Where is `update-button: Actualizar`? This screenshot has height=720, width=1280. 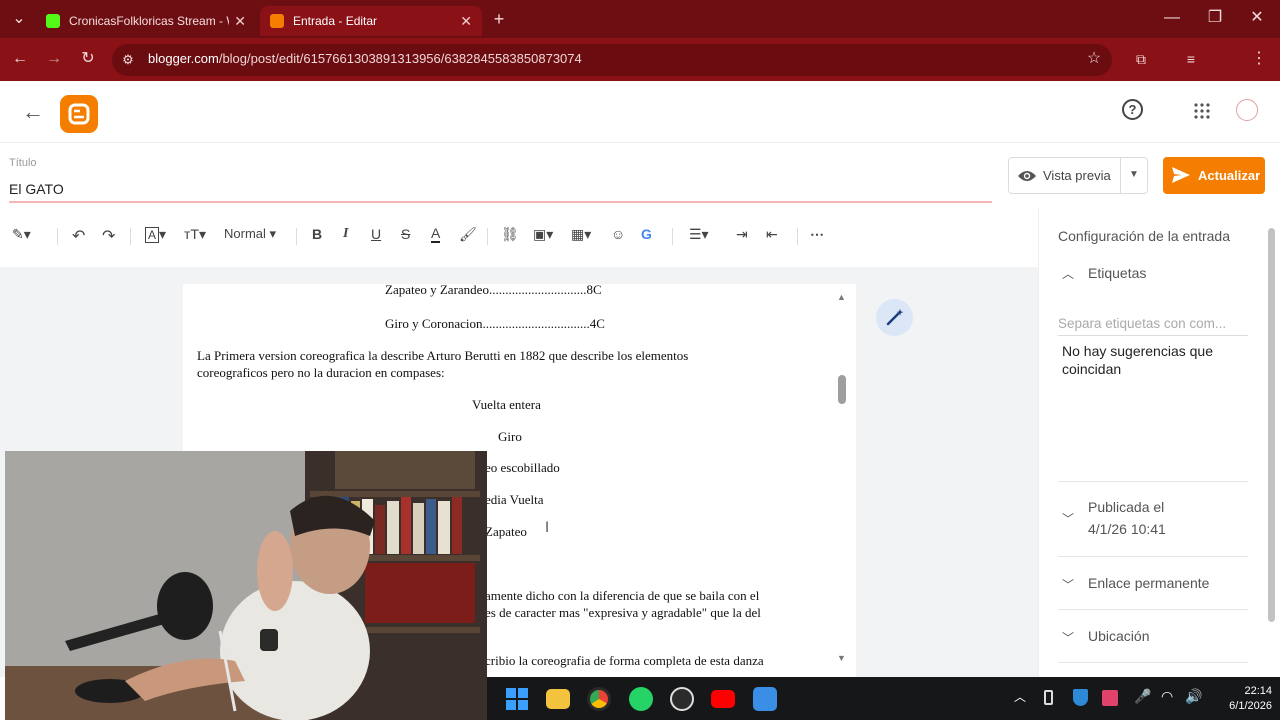 update-button: Actualizar is located at coordinates (1214, 175).